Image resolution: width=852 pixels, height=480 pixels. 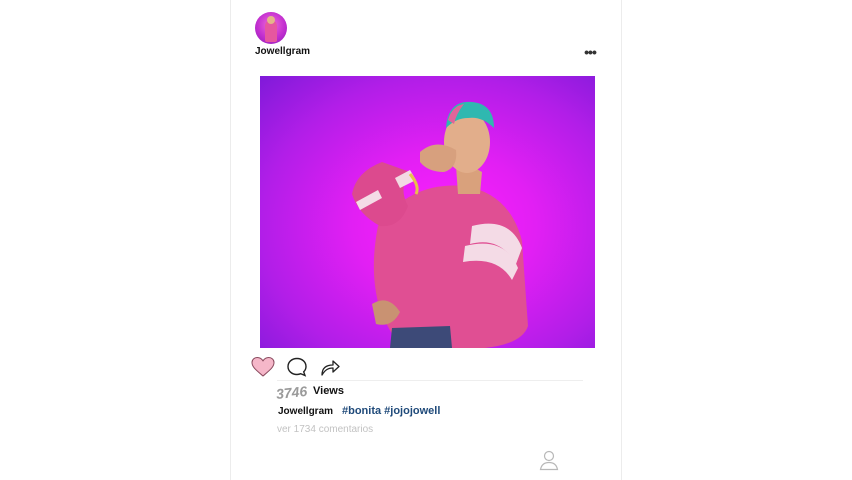 I want to click on heart-icon, so click(x=263, y=367).